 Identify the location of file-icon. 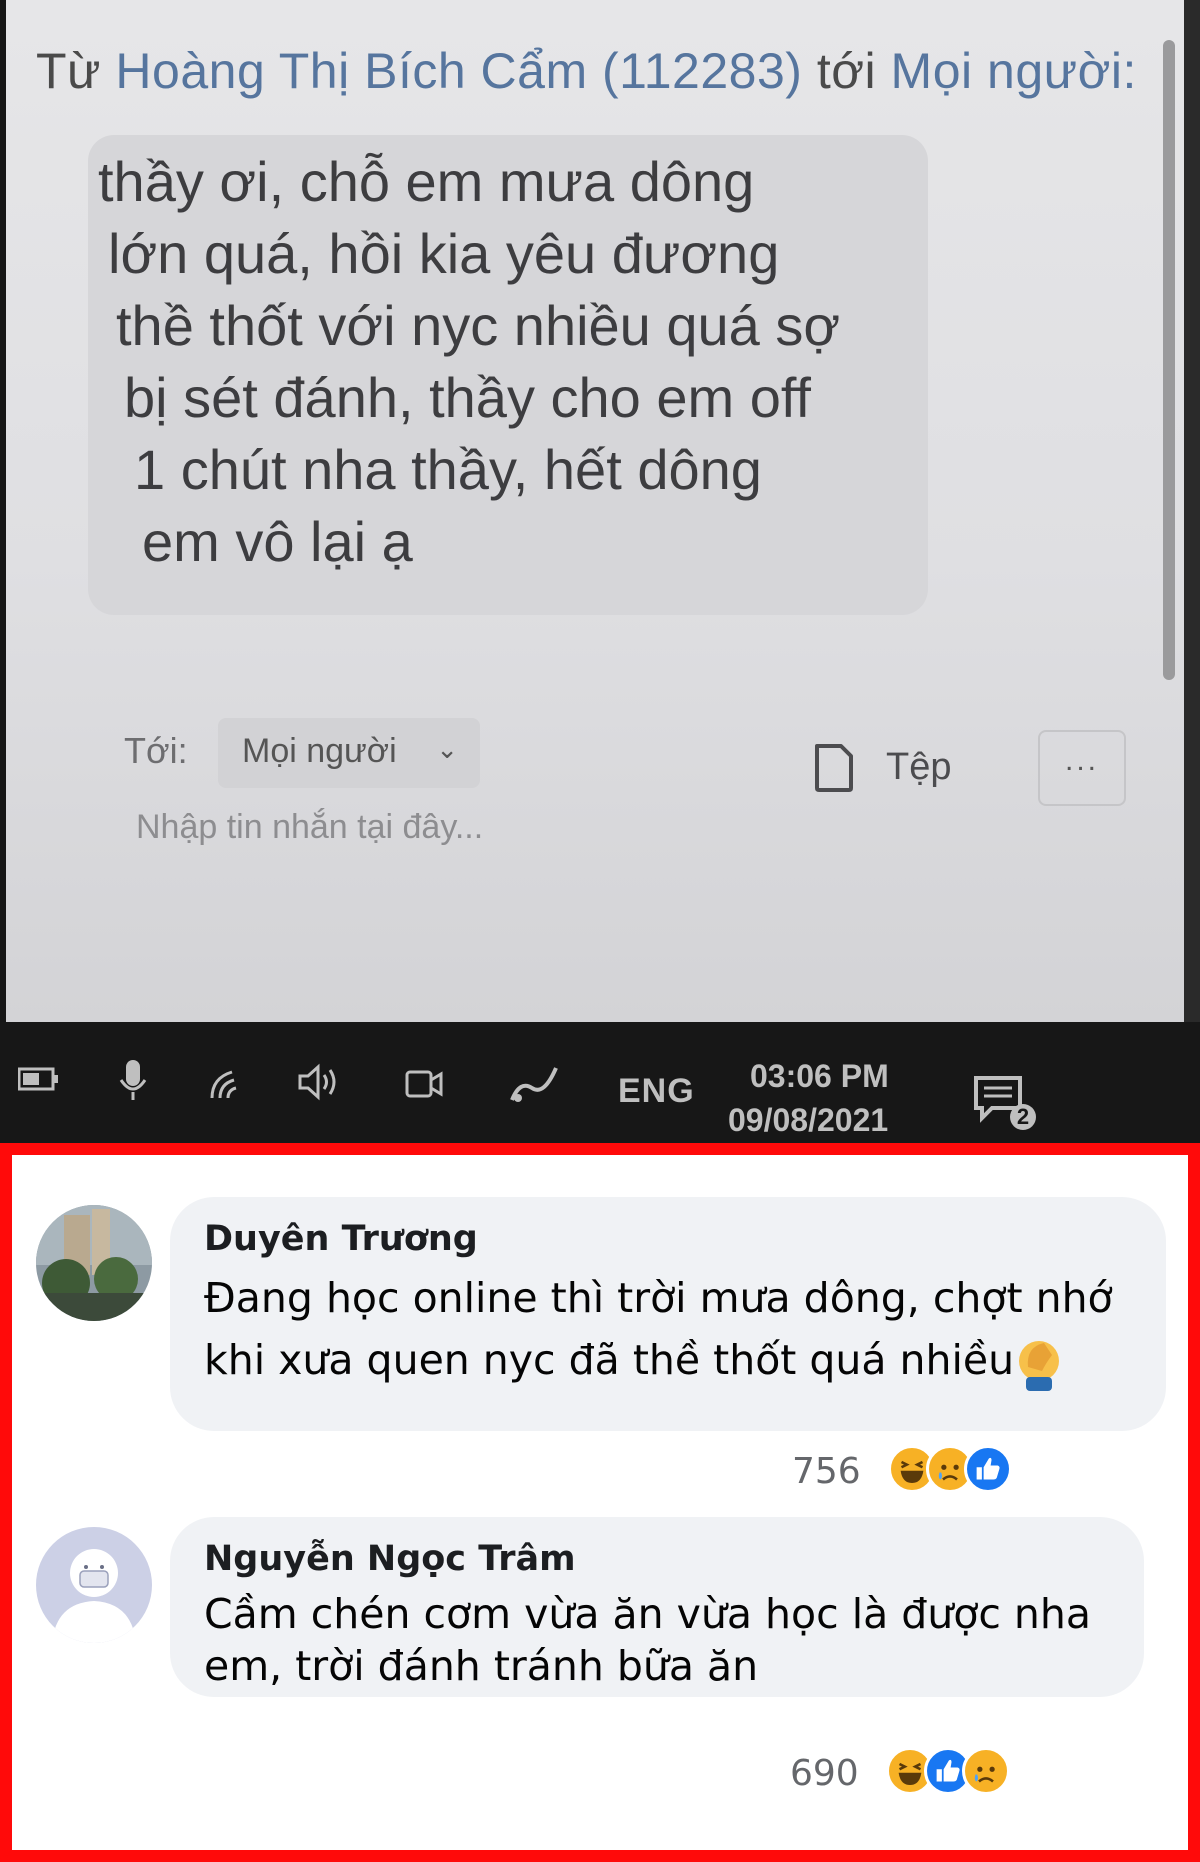
(834, 768).